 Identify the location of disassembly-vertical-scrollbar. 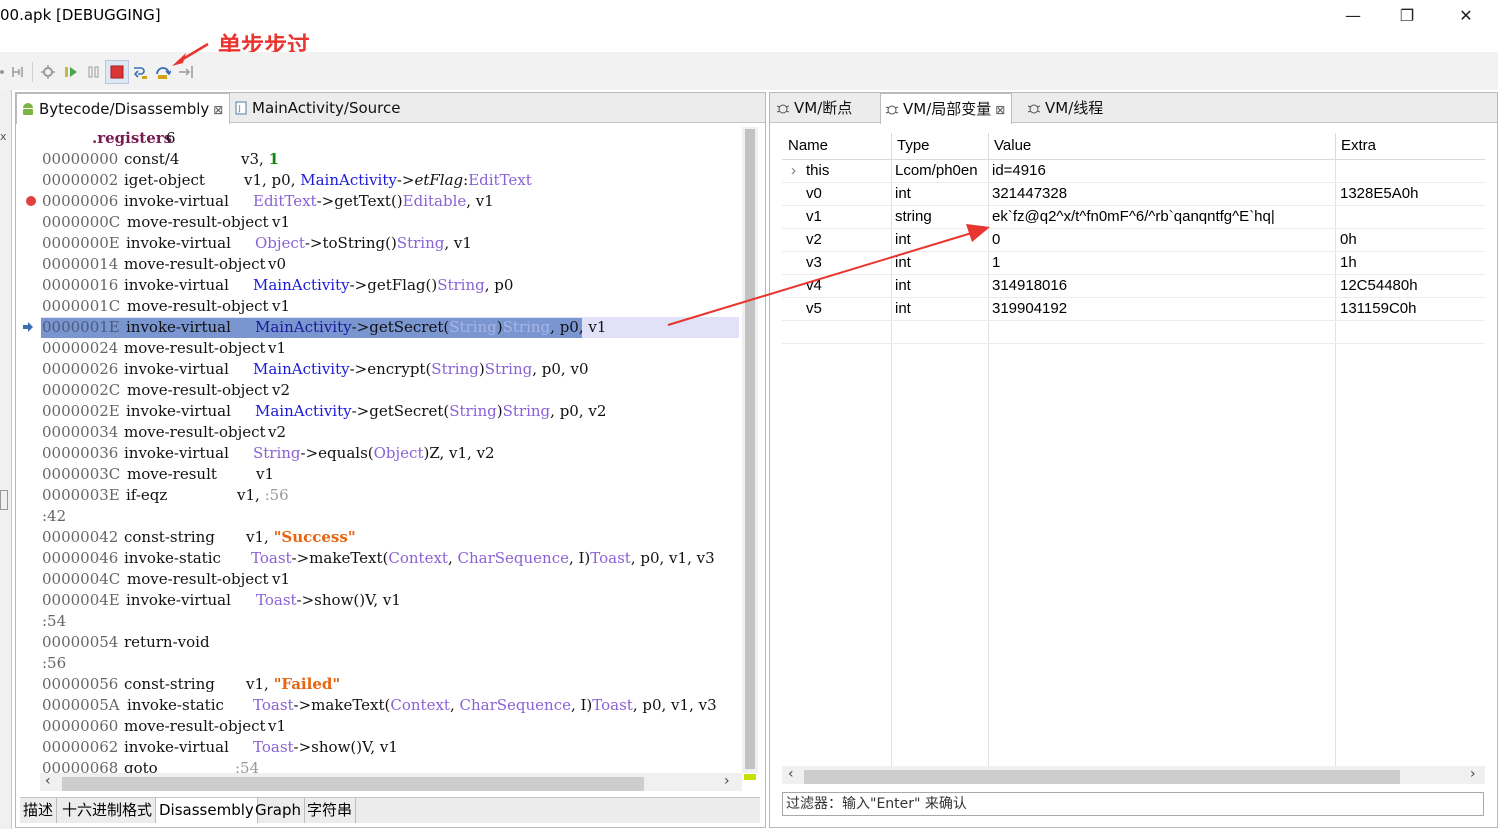
(750, 450).